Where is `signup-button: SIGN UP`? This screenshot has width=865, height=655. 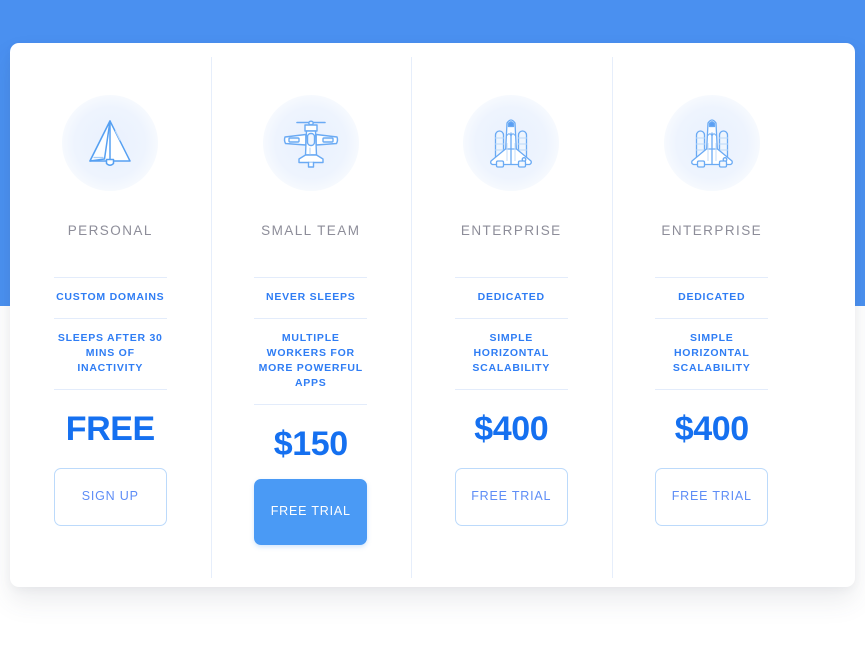
signup-button: SIGN UP is located at coordinates (110, 496).